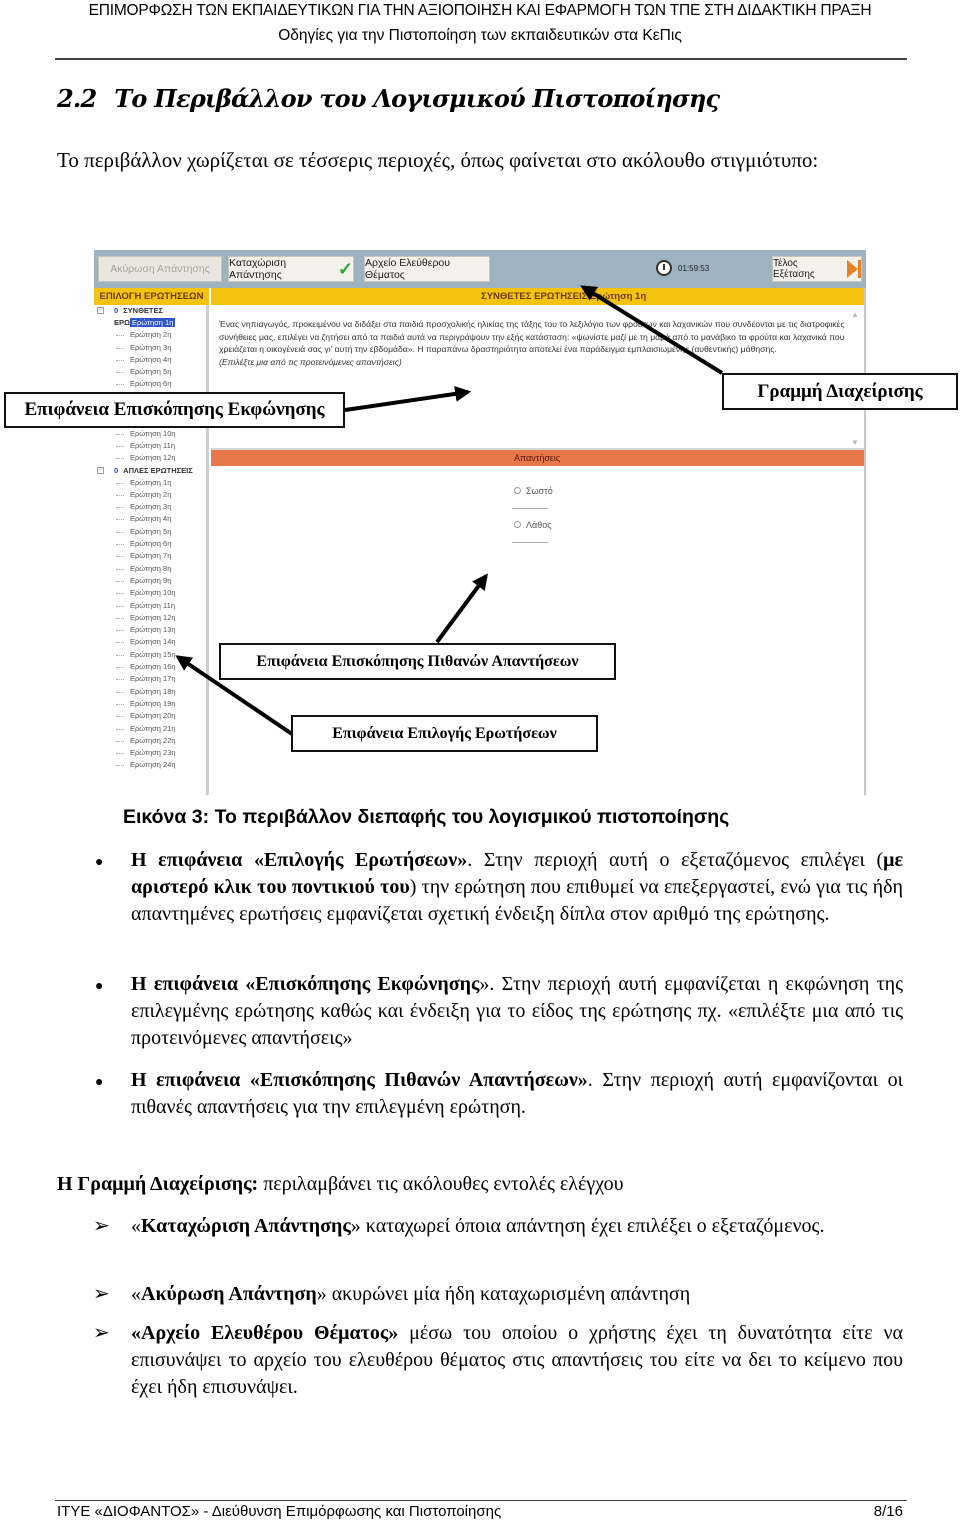 The width and height of the screenshot is (960, 1524). I want to click on tree-item-question: Ερώτηση 8η, so click(150, 569).